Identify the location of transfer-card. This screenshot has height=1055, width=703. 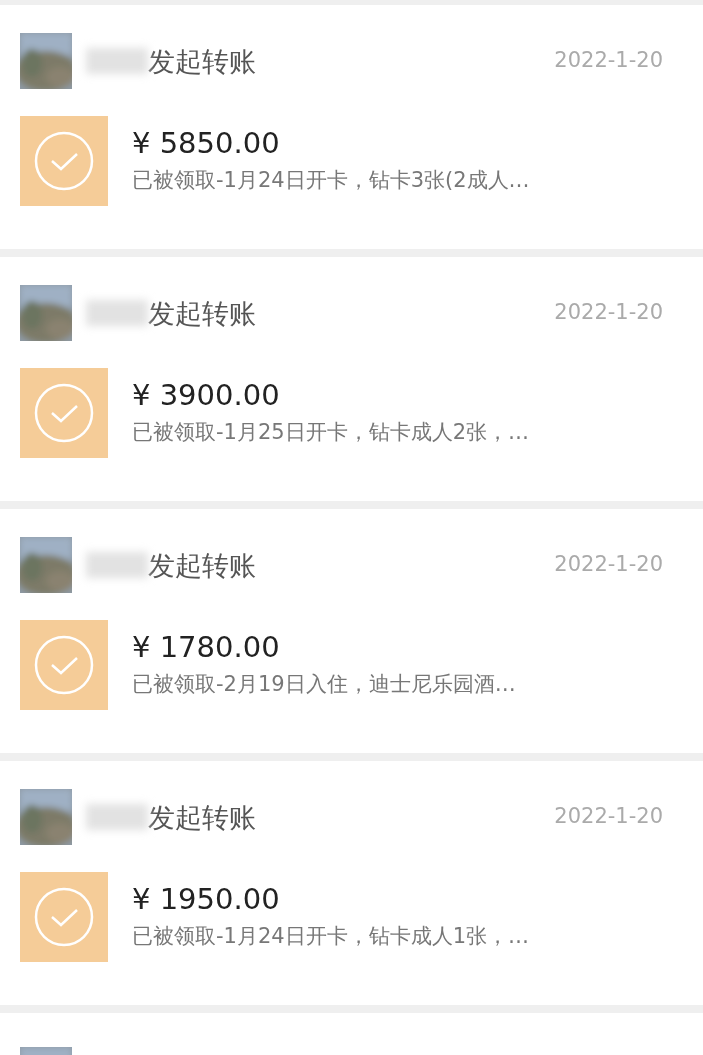
(351, 1034).